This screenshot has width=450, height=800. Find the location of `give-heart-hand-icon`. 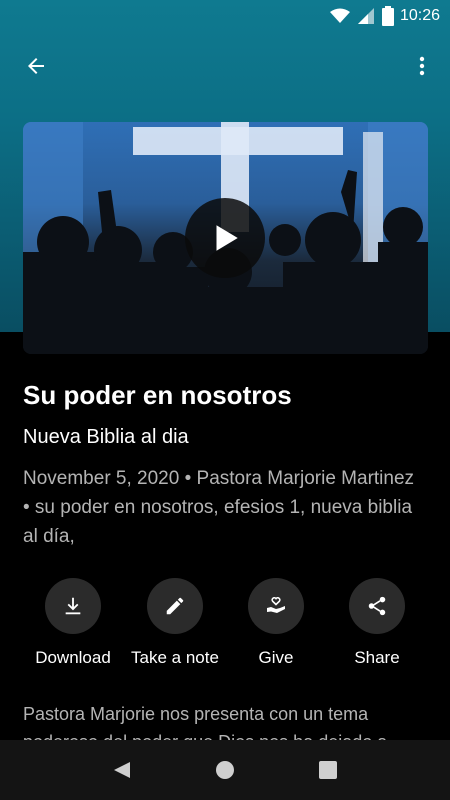

give-heart-hand-icon is located at coordinates (276, 604).